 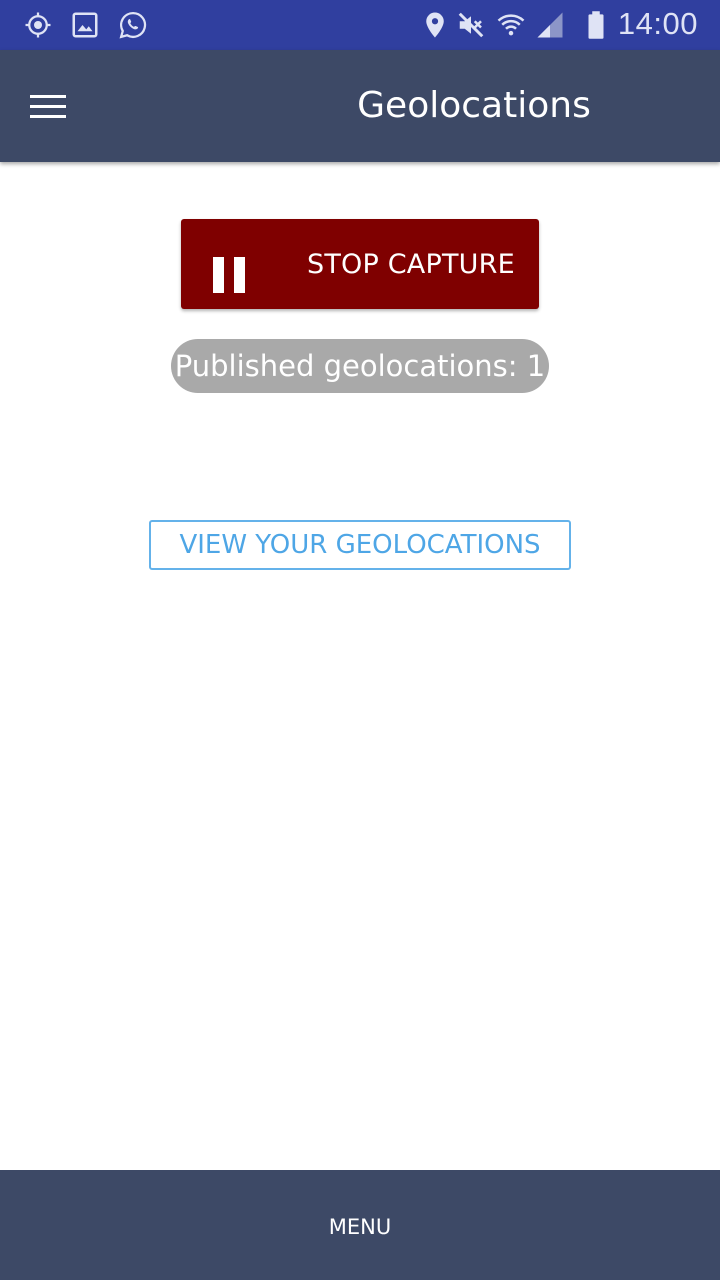 I want to click on published-geolocations-badge: Published geolocations: 1, so click(x=360, y=366).